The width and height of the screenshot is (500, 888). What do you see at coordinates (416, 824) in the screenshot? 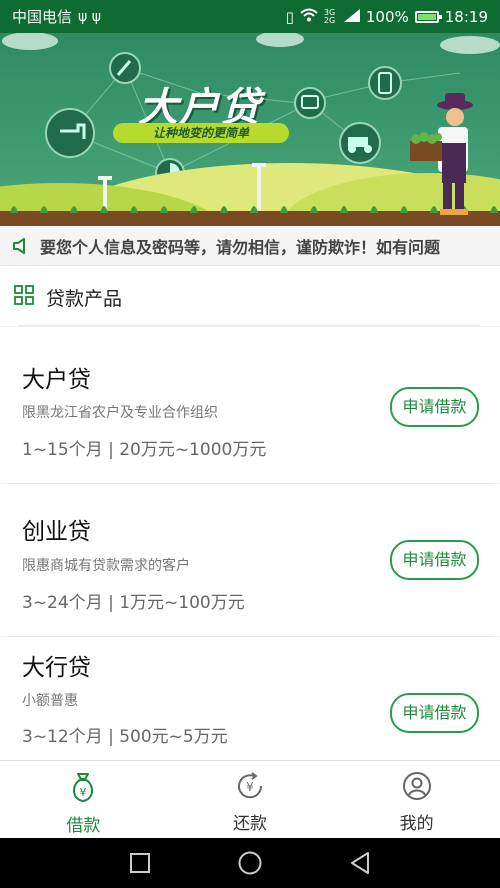
I see `tab-label: 我的` at bounding box center [416, 824].